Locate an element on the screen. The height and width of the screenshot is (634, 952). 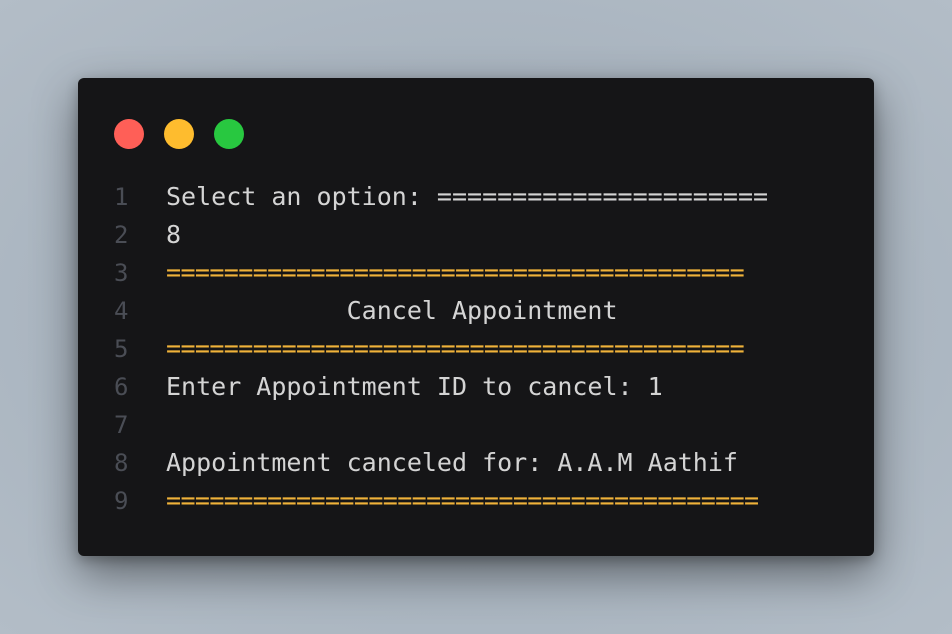
window-controls is located at coordinates (179, 134).